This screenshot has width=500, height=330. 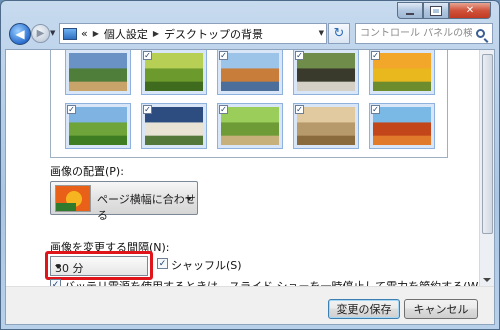 I want to click on refresh-icon: ↻, so click(x=339, y=33).